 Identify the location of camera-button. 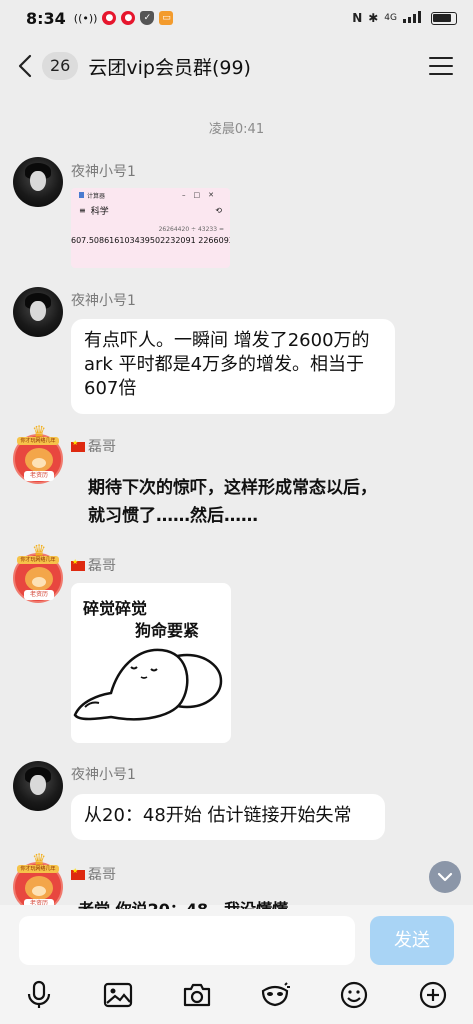
(197, 995).